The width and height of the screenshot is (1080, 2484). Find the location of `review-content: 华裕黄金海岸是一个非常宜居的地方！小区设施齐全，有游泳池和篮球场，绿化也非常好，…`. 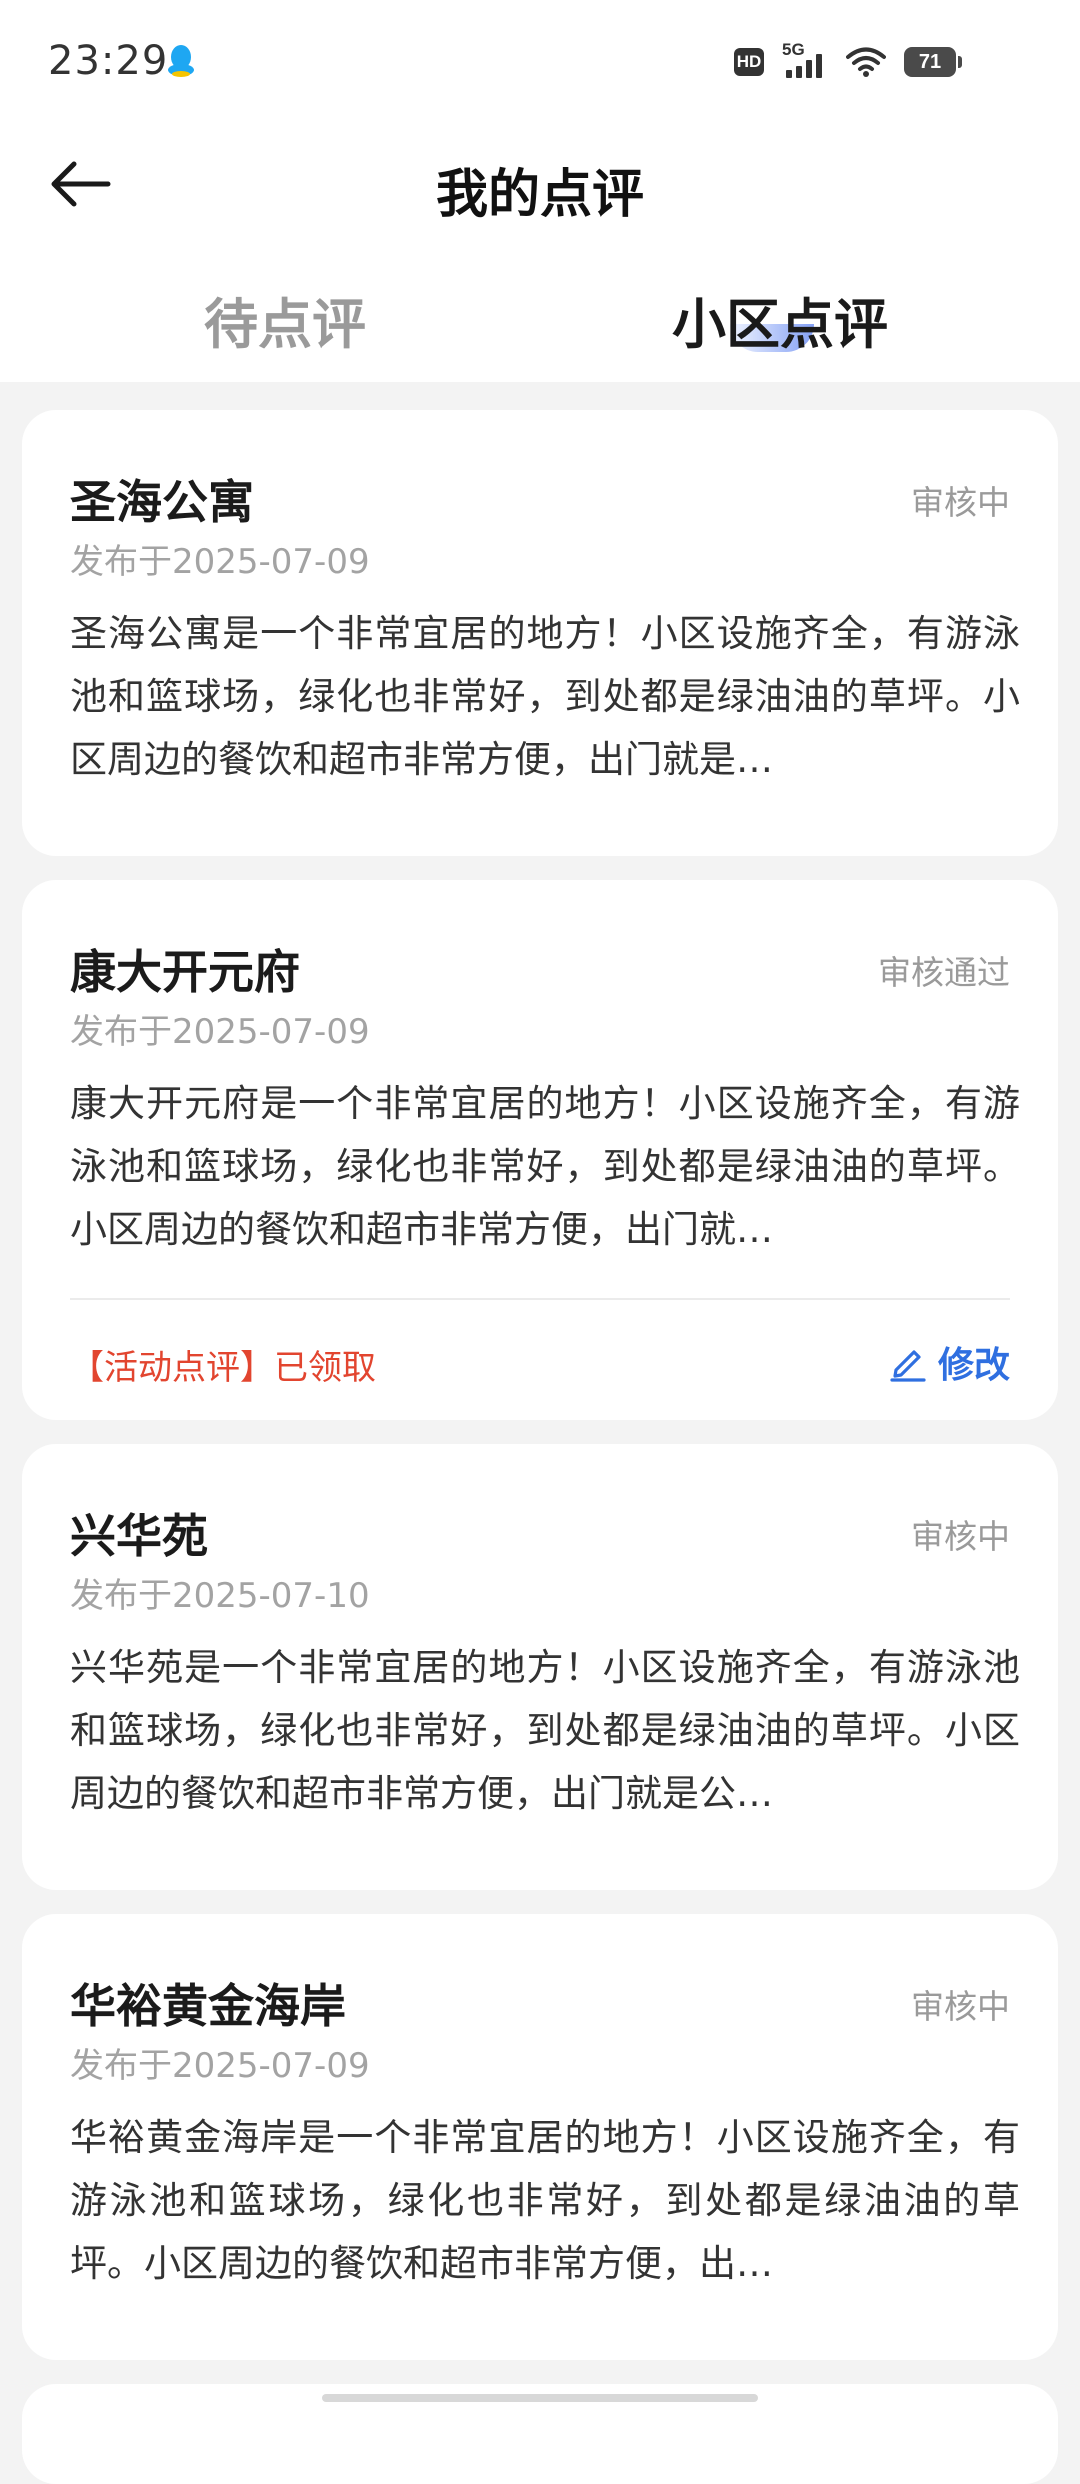

review-content: 华裕黄金海岸是一个非常宜居的地方！小区设施齐全，有游泳池和篮球场，绿化也非常好，… is located at coordinates (545, 2200).